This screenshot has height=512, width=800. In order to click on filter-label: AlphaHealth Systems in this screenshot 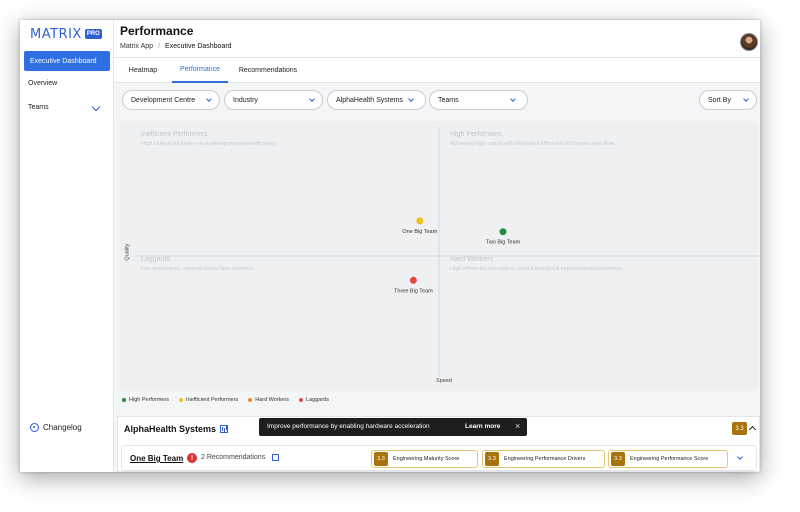, I will do `click(369, 100)`.